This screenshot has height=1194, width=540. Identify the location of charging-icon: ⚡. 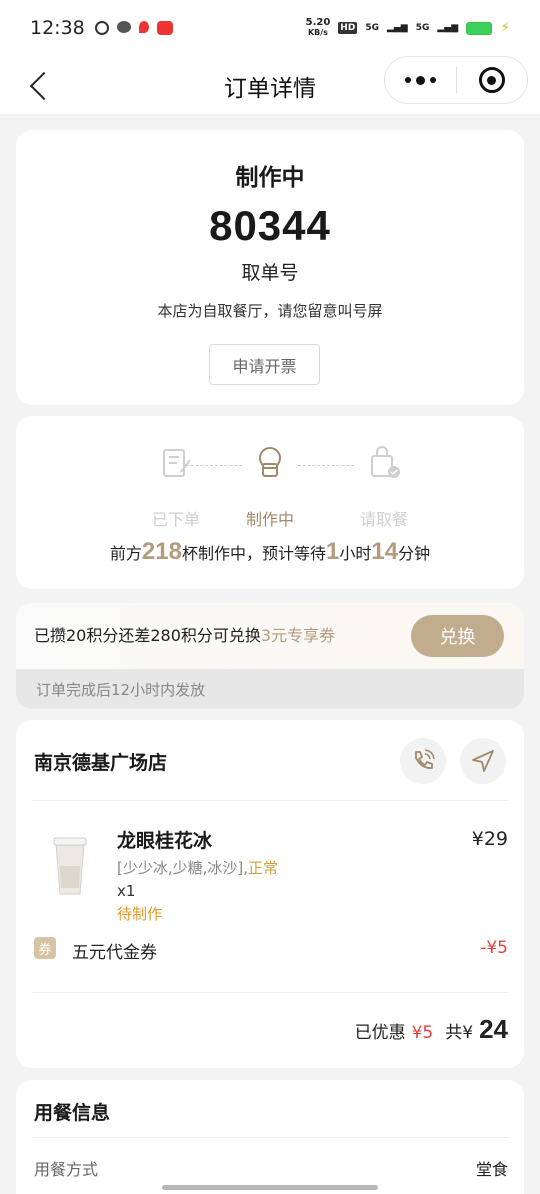
(505, 28).